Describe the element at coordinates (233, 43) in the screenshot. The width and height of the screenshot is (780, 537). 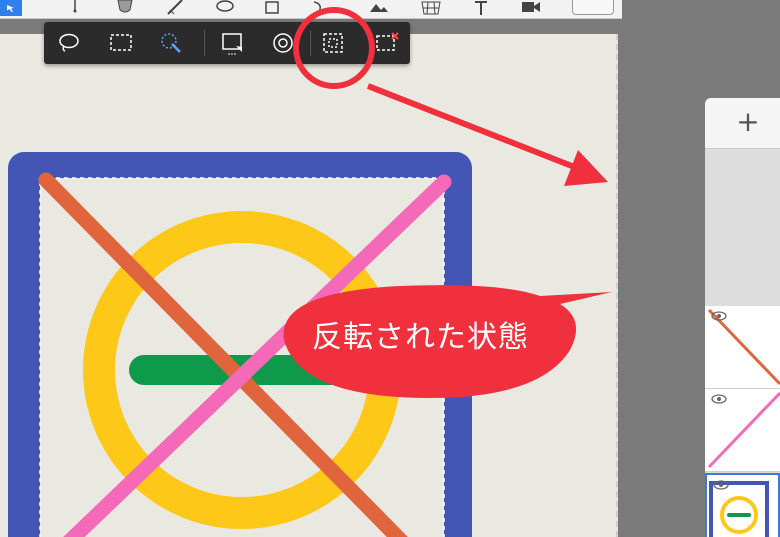
I see `transform-icon` at that location.